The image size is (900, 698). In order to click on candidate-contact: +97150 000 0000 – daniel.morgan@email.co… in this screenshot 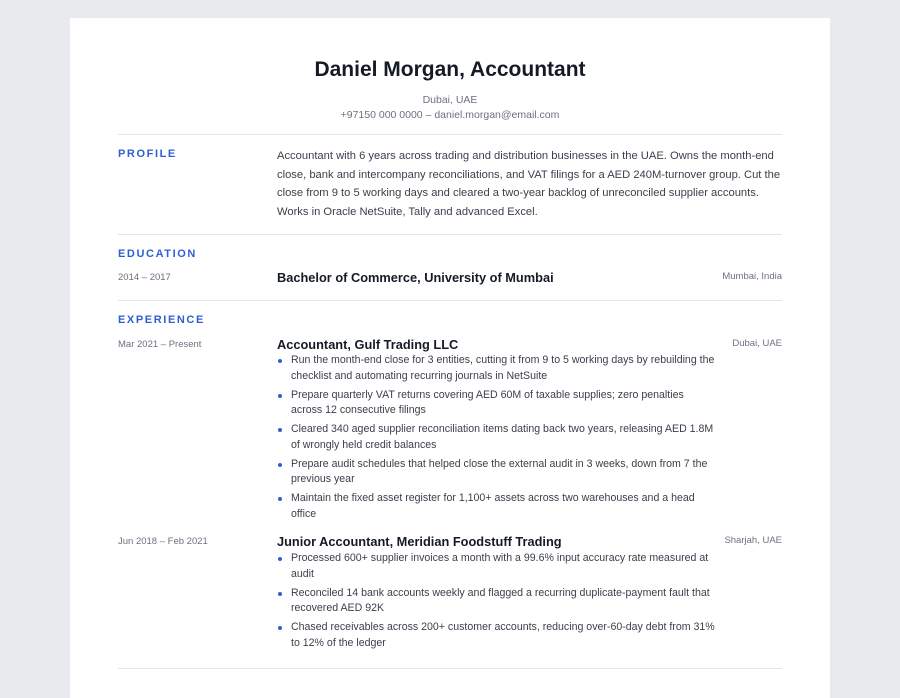, I will do `click(450, 115)`.